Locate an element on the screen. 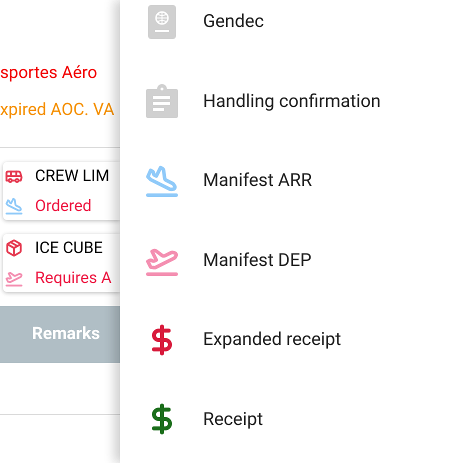 This screenshot has width=453, height=463. package-icon is located at coordinates (14, 248).